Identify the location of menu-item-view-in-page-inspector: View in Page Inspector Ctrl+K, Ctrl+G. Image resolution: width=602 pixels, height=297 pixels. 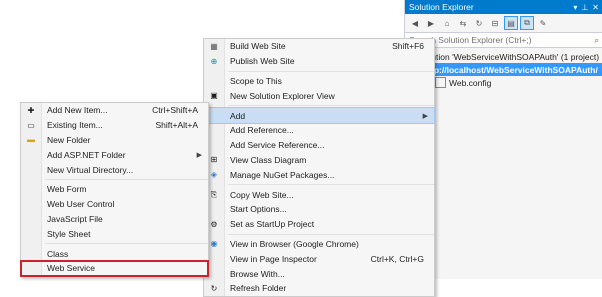
(319, 258).